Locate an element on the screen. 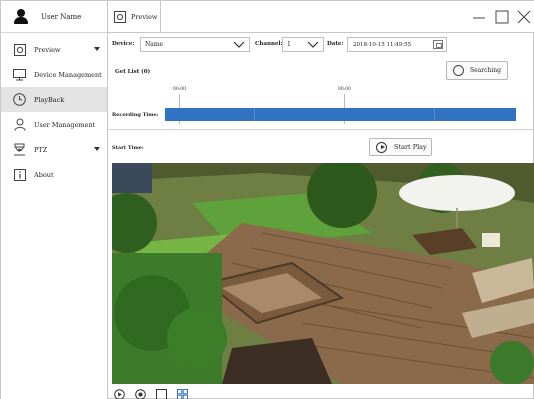  date-input: 2018-10-15 11:49:55 is located at coordinates (397, 44).